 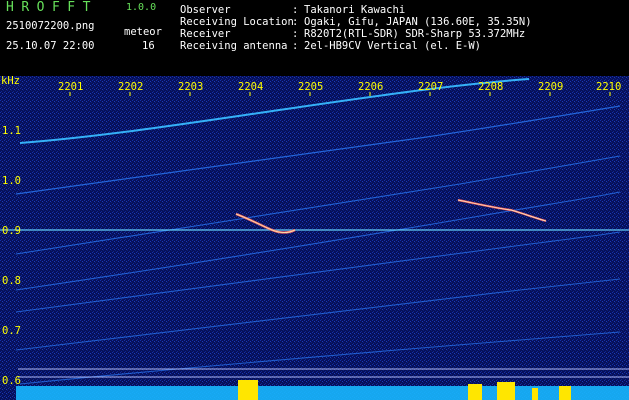 I want to click on y-tick-1-0: 1.0, so click(x=11, y=181).